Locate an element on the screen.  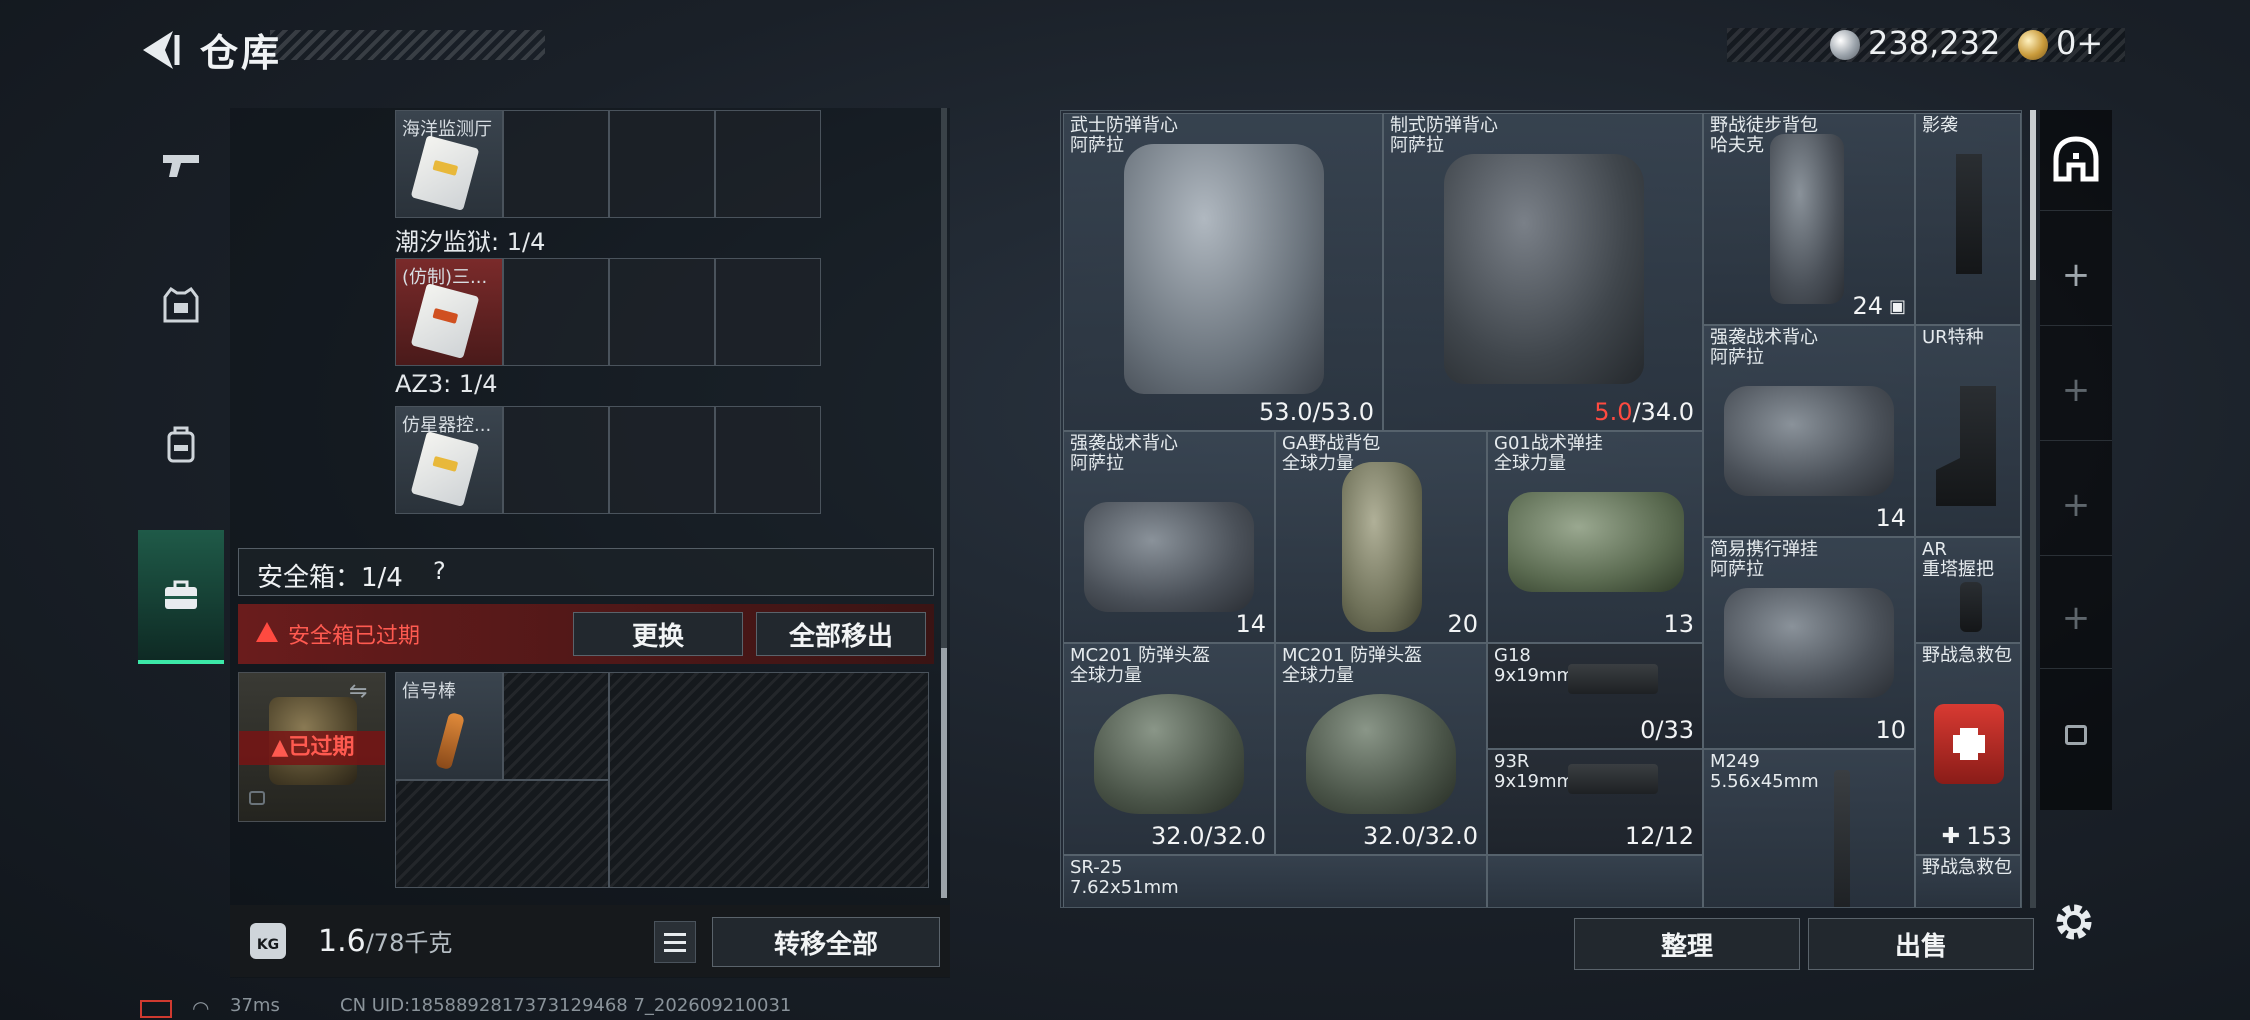
item-cell: 武士防弹背心 阿萨拉 53.0/53.0 is located at coordinates (1223, 272).